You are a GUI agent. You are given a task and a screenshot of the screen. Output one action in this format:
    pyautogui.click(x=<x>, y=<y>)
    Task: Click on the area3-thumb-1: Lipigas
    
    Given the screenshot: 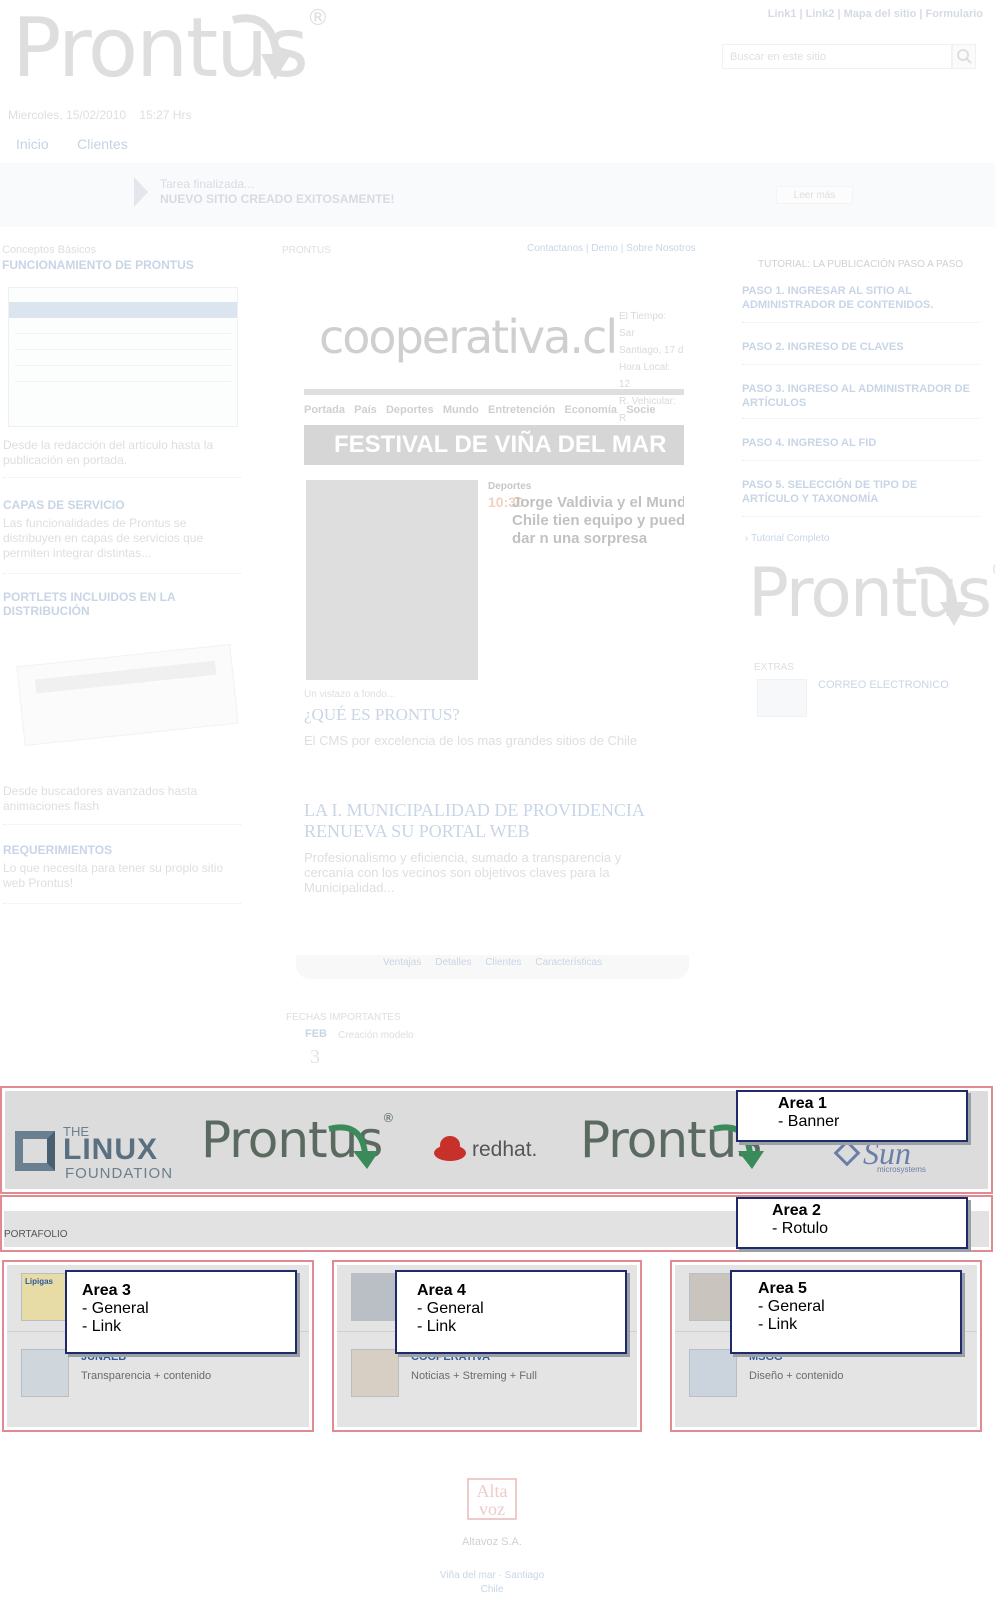 What is the action you would take?
    pyautogui.click(x=45, y=1297)
    